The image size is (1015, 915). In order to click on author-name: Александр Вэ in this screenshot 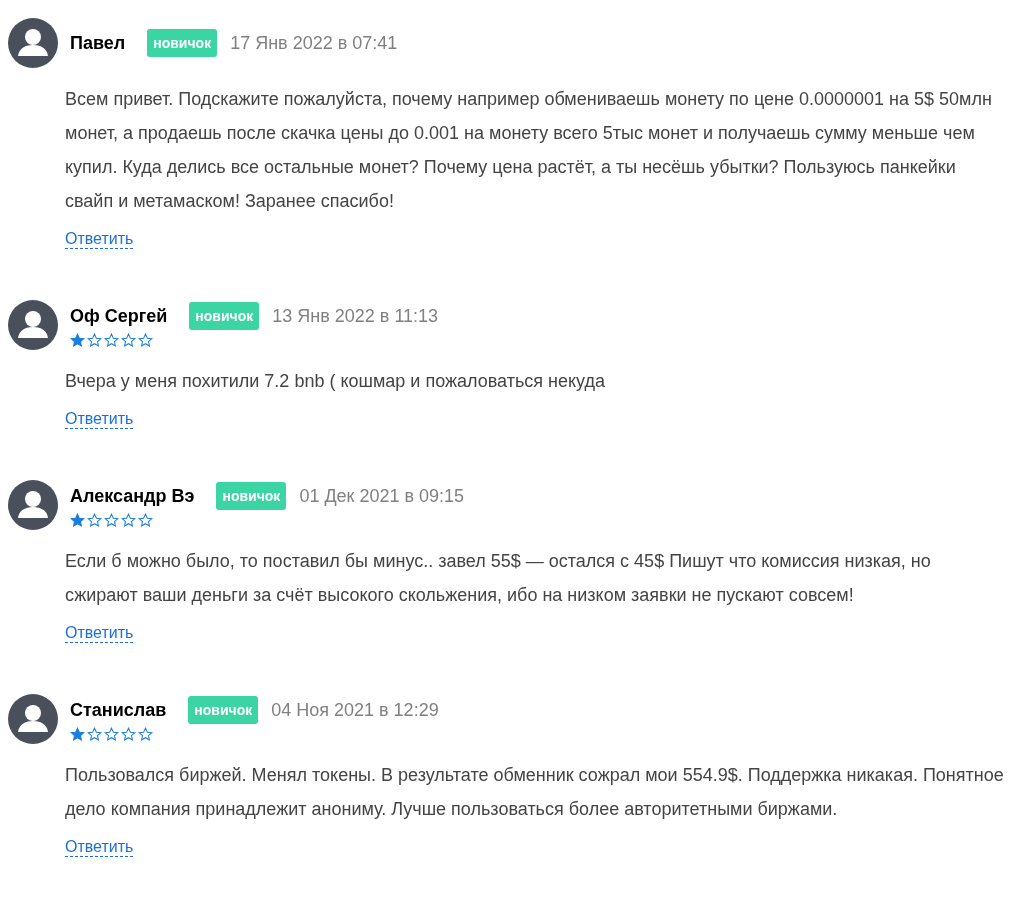, I will do `click(132, 496)`.